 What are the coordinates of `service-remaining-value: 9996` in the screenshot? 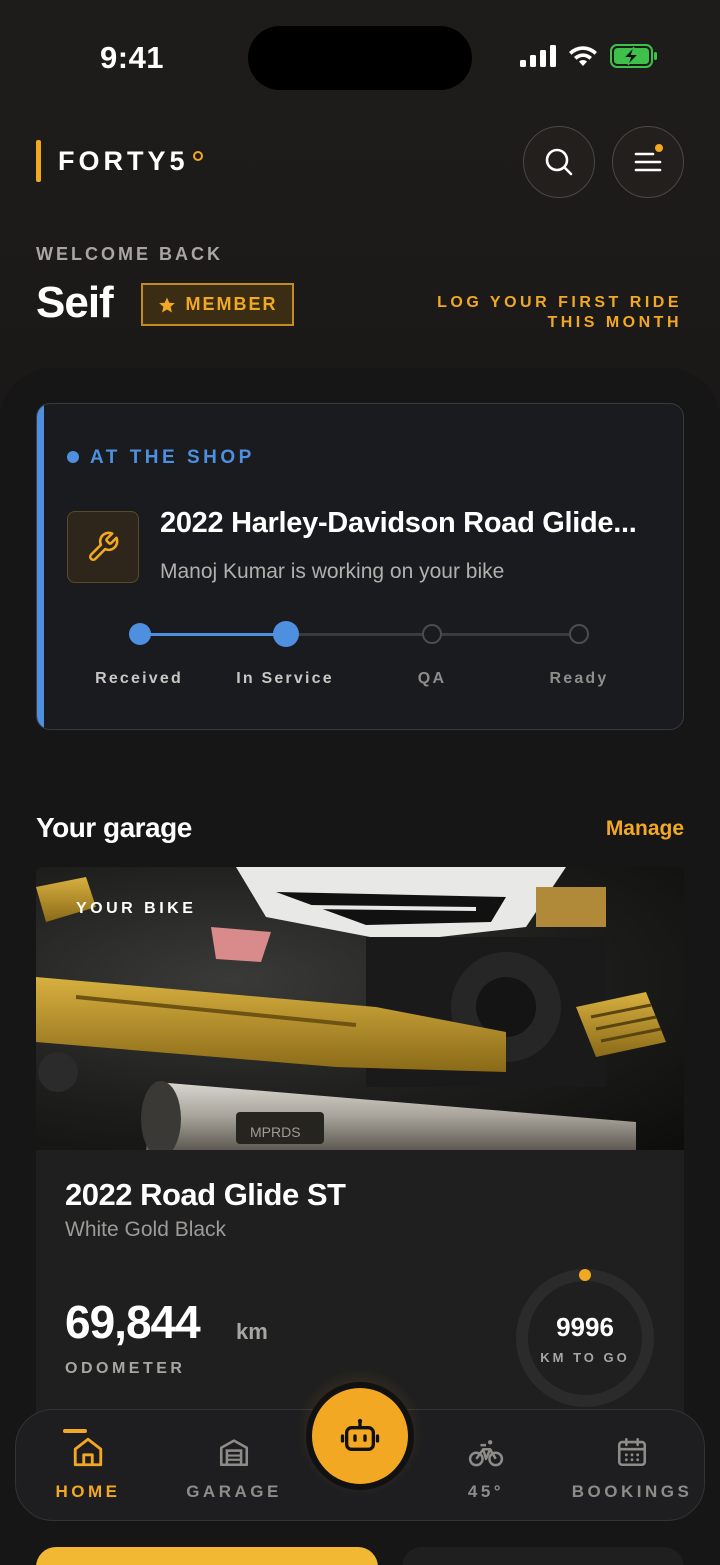 It's located at (585, 1327).